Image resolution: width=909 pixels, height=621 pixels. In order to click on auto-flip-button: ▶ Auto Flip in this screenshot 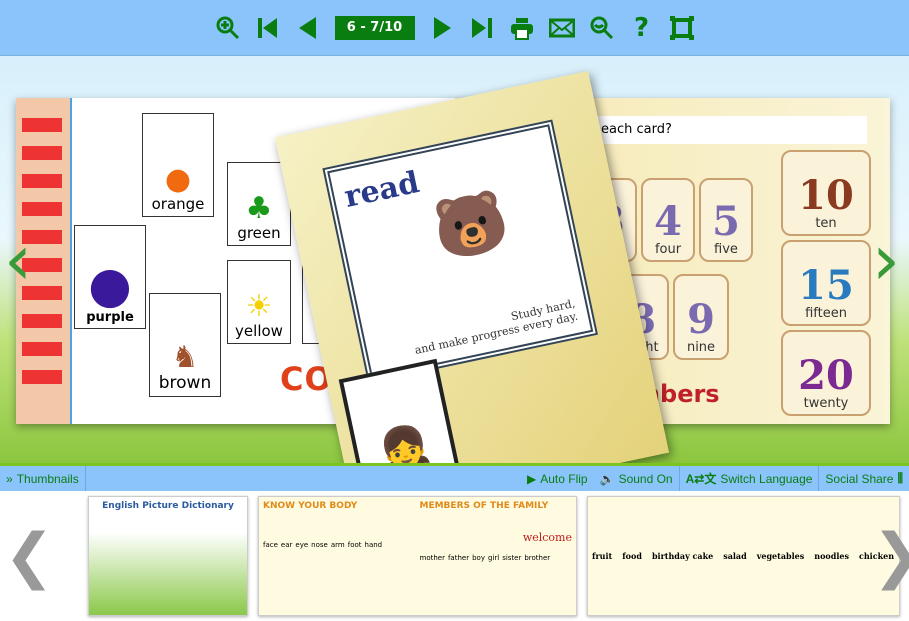, I will do `click(557, 478)`.